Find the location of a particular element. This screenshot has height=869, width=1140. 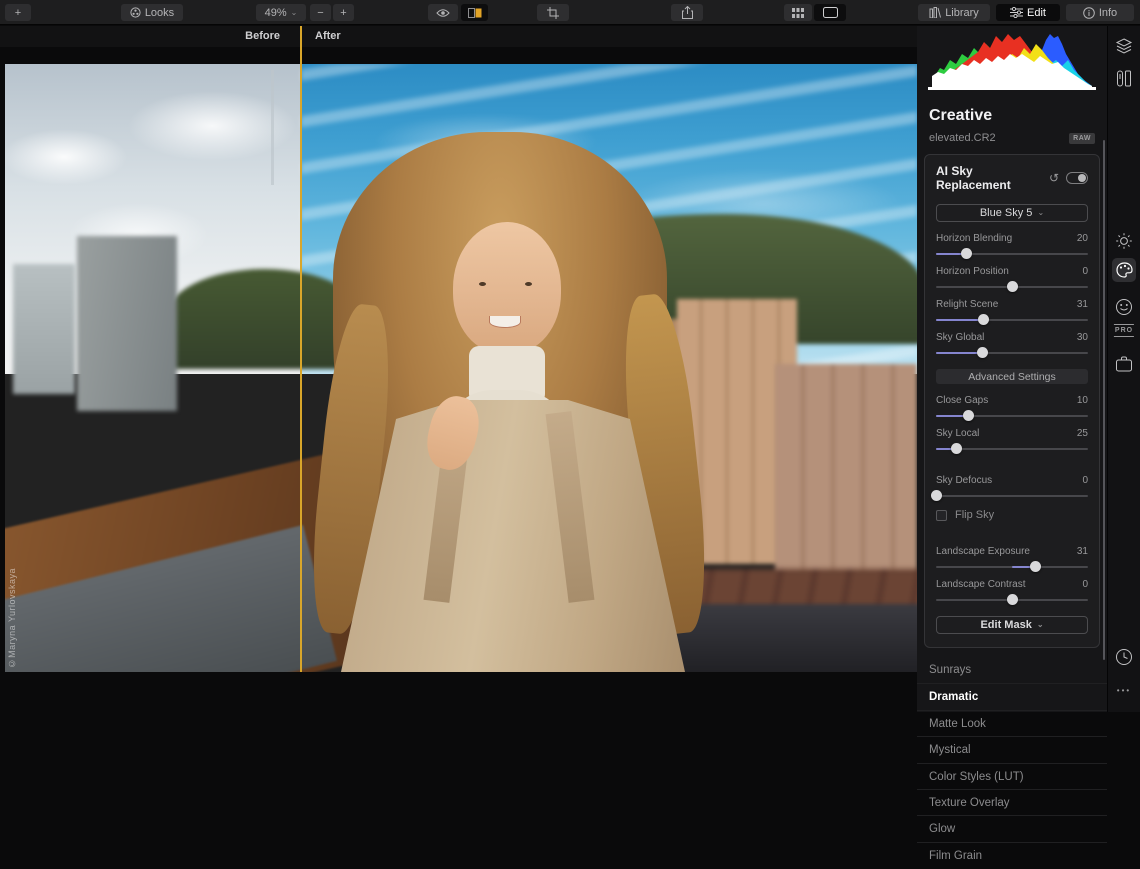

minus-icon: − is located at coordinates (320, 12).